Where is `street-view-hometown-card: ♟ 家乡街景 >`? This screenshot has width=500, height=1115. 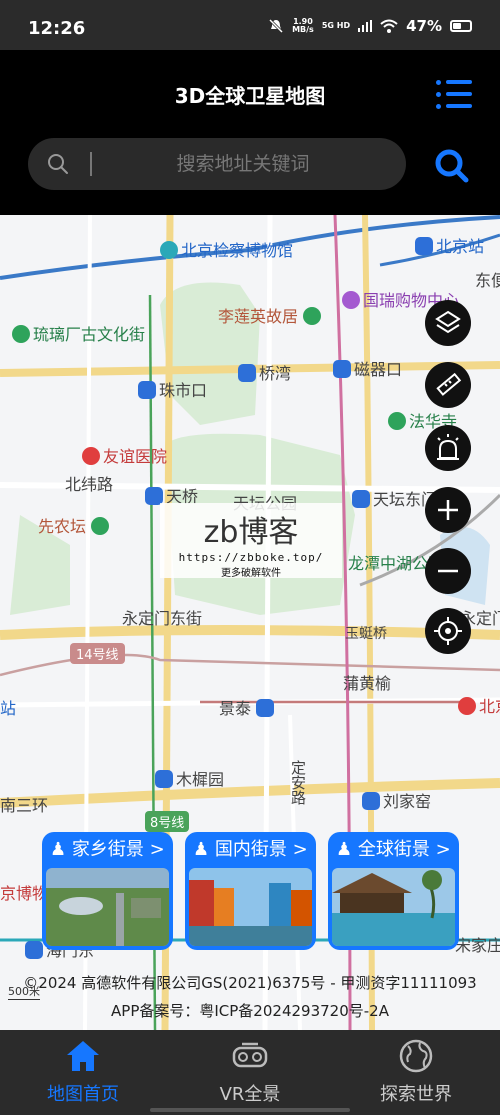
street-view-hometown-card: ♟ 家乡街景 > is located at coordinates (107, 891).